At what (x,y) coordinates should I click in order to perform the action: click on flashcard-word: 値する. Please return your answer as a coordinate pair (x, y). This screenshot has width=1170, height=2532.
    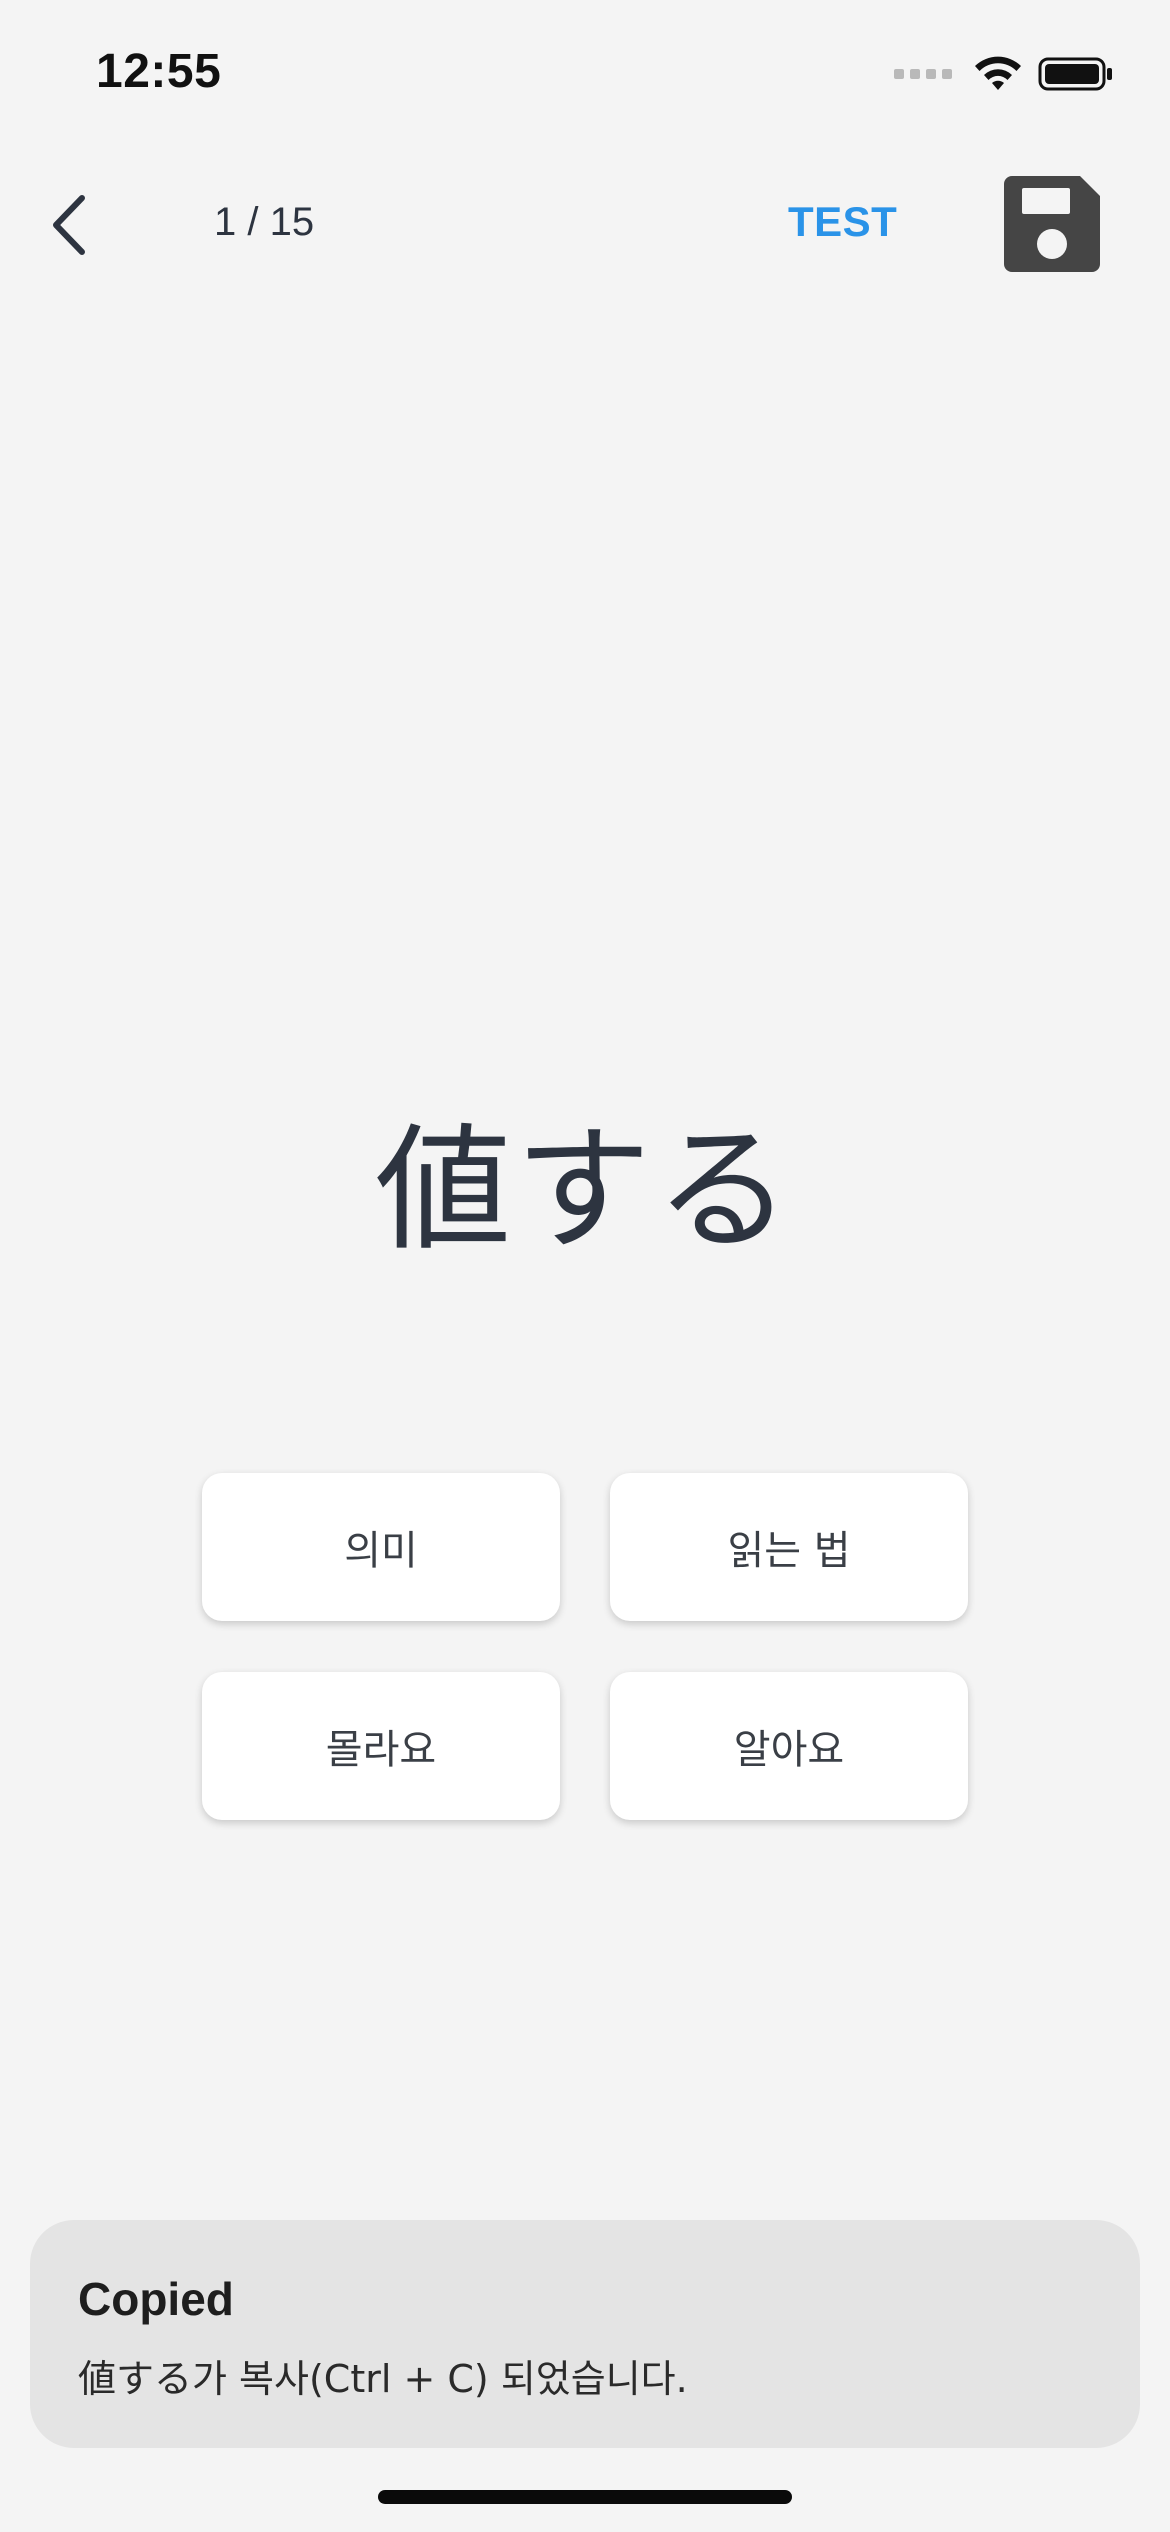
    Looking at the image, I should click on (585, 1178).